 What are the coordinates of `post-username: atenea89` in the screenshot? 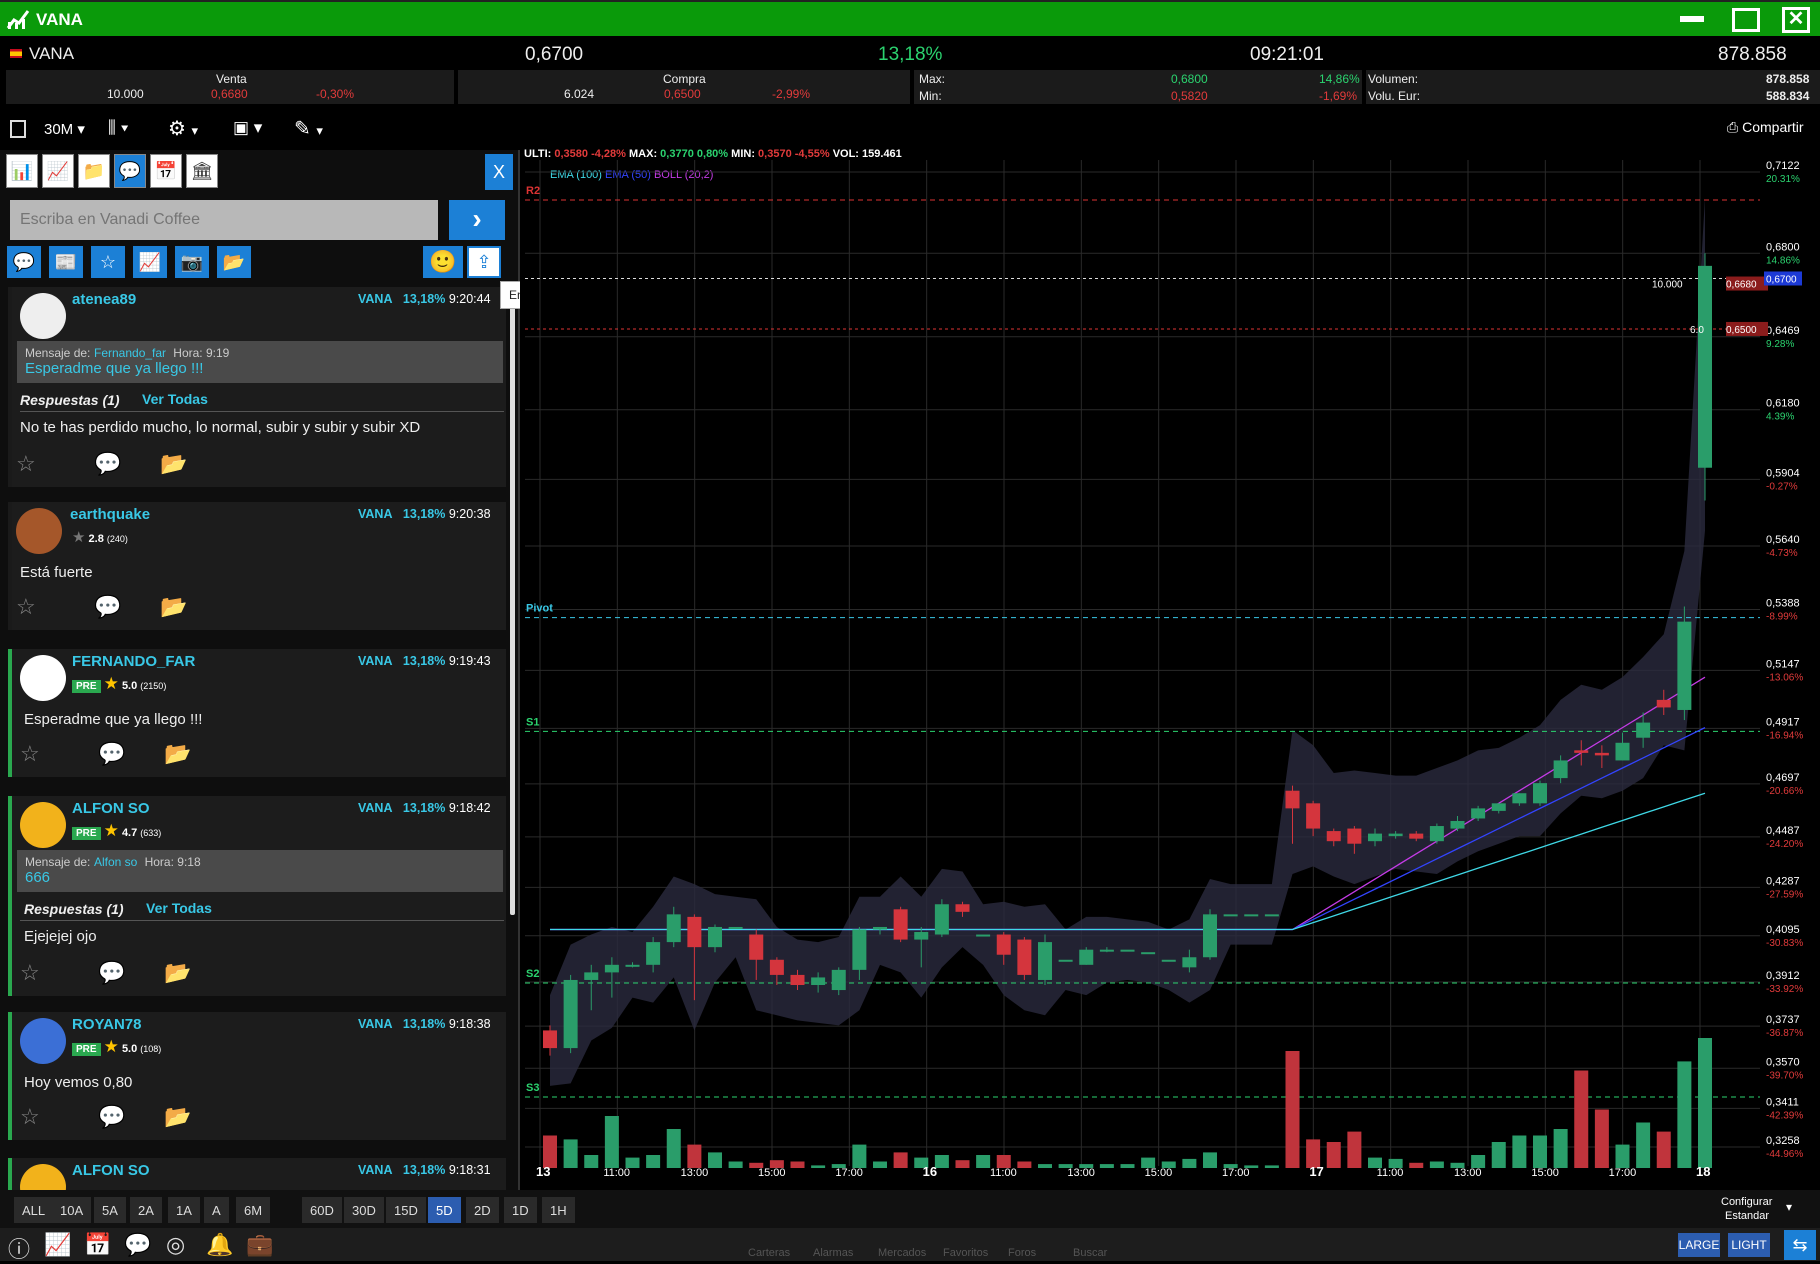 It's located at (104, 299).